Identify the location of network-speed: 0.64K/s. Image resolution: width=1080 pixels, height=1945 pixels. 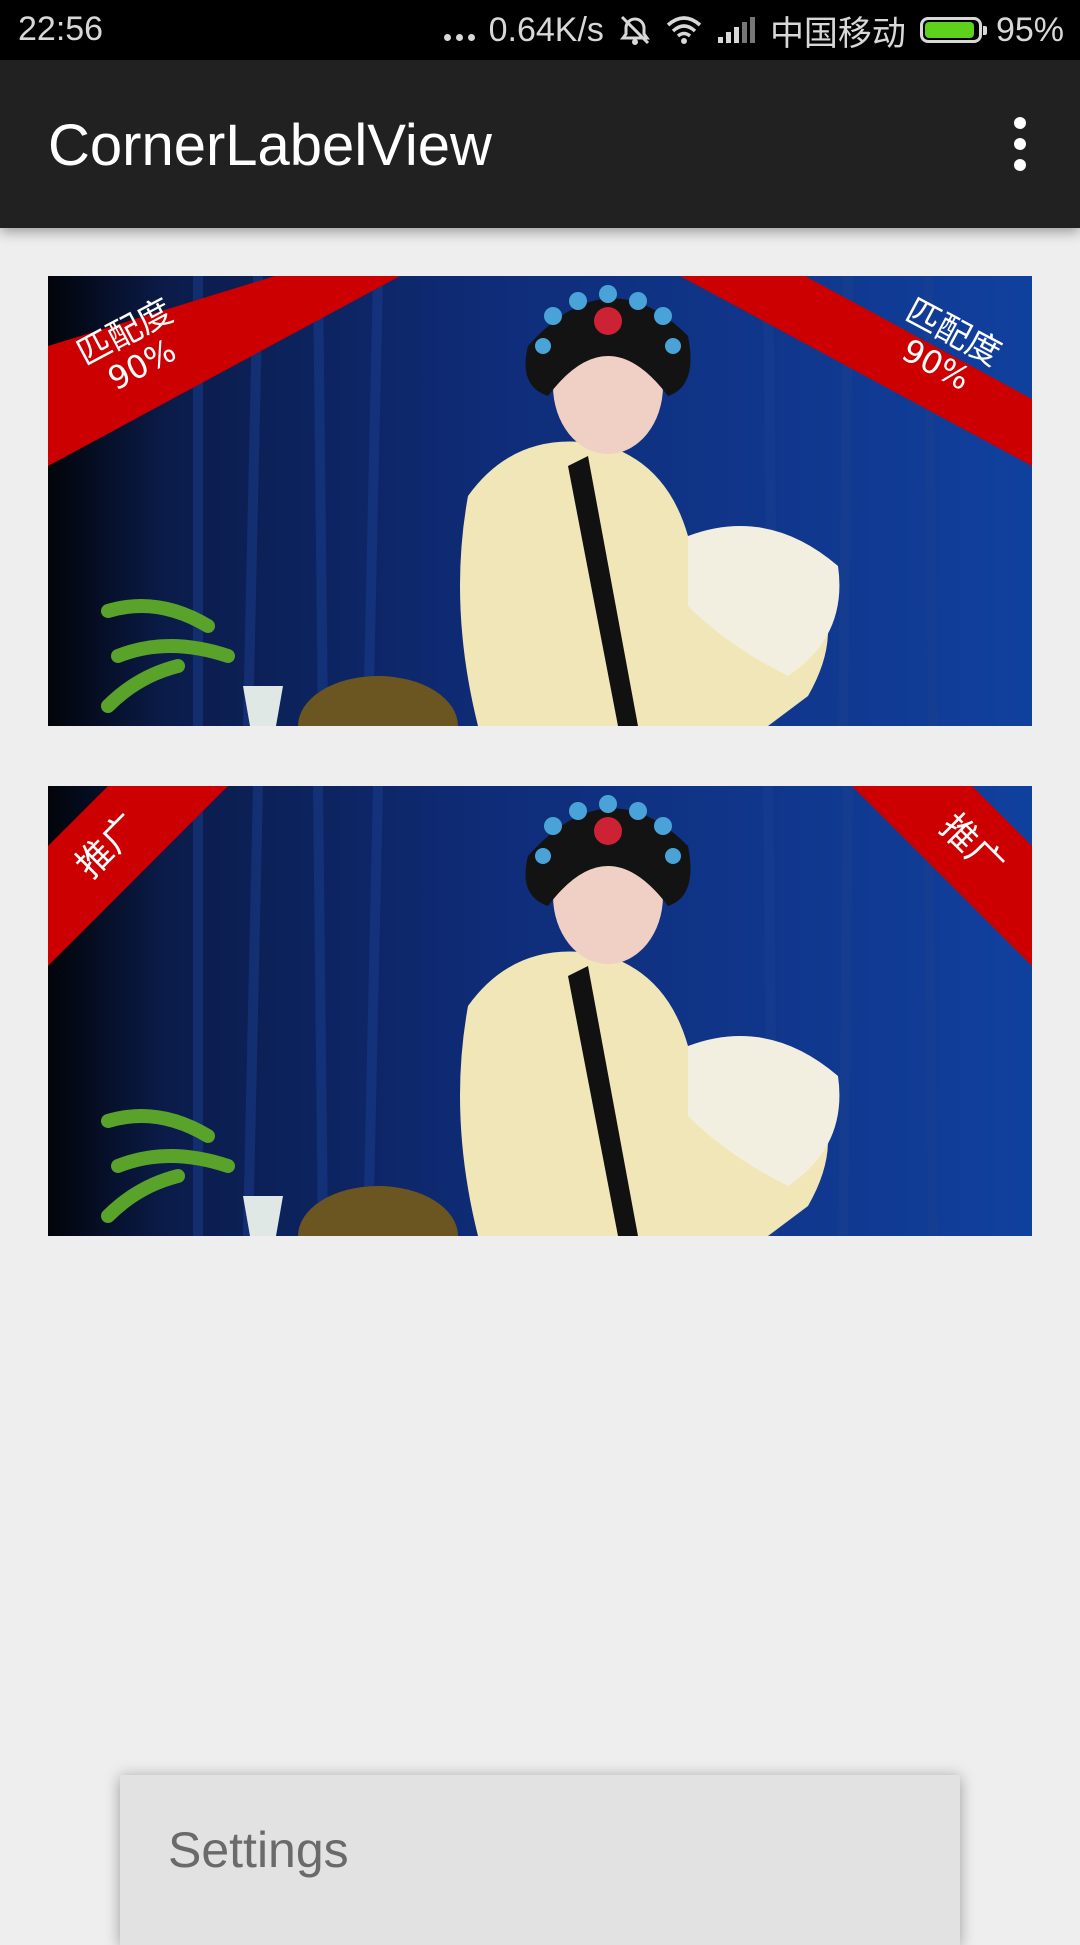
(546, 29).